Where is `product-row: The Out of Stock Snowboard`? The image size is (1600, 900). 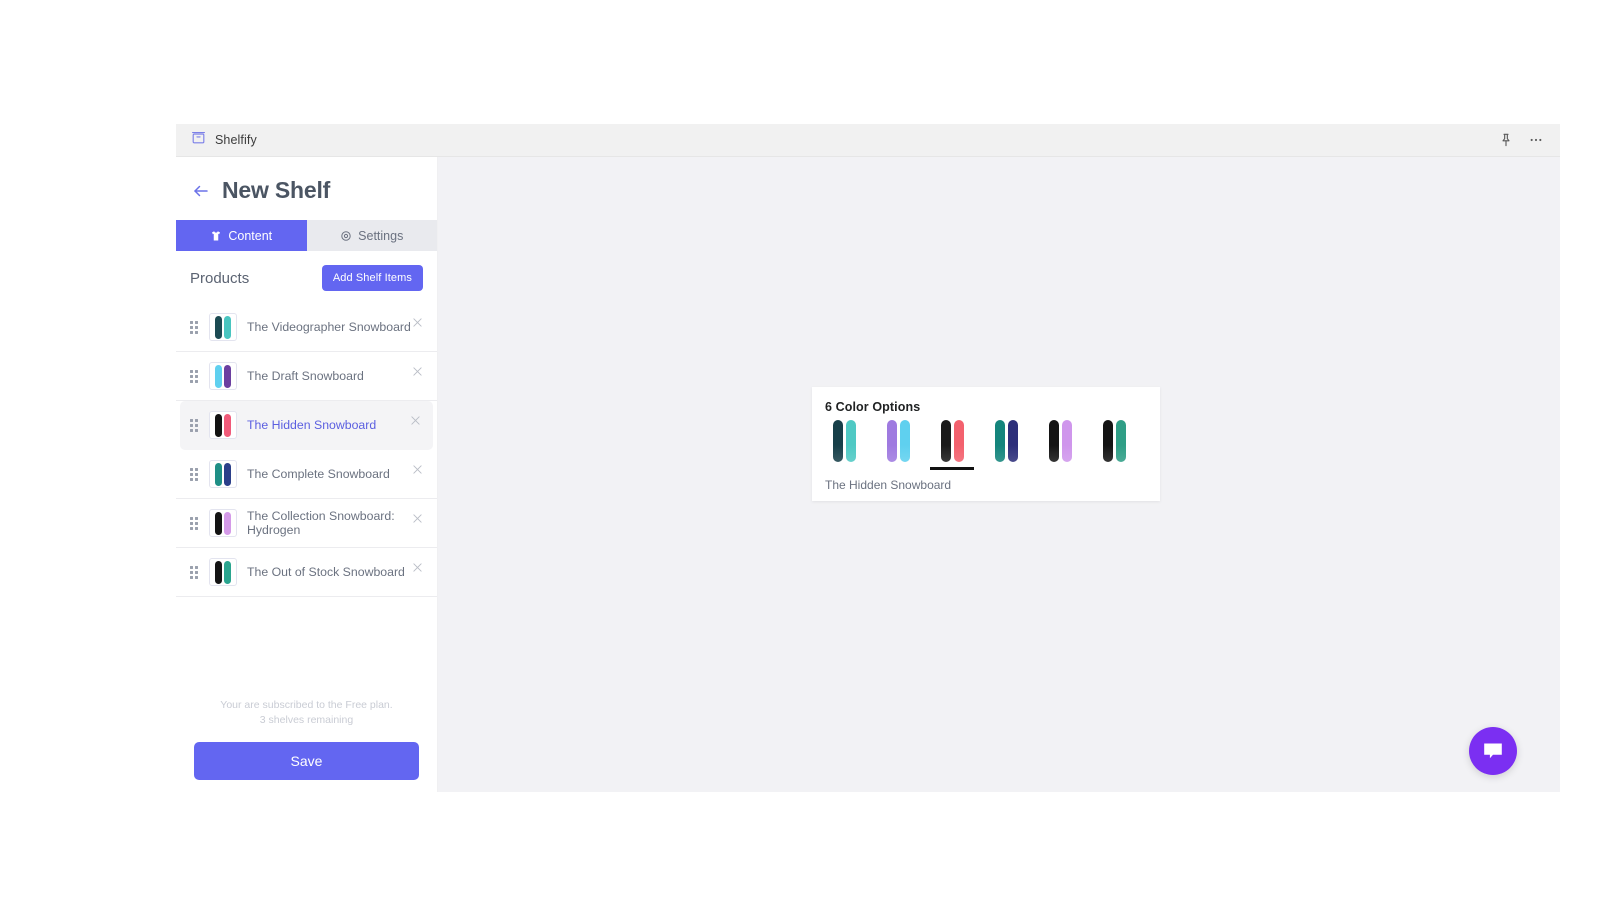
product-row: The Out of Stock Snowboard is located at coordinates (306, 572).